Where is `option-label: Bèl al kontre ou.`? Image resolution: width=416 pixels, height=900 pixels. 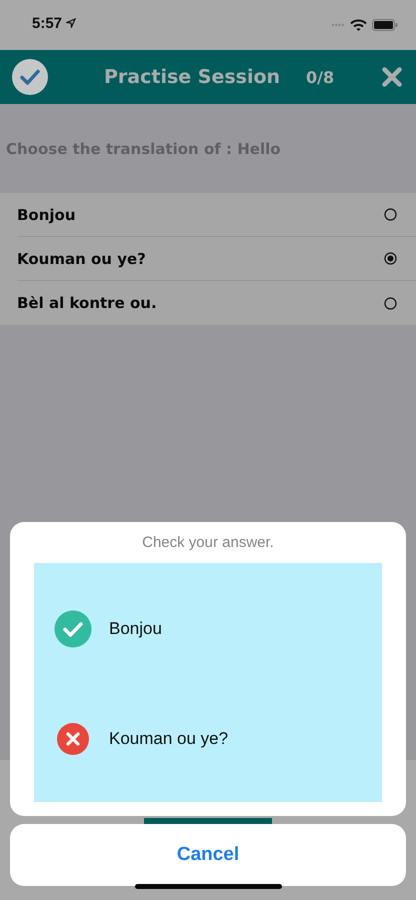
option-label: Bèl al kontre ou. is located at coordinates (87, 303).